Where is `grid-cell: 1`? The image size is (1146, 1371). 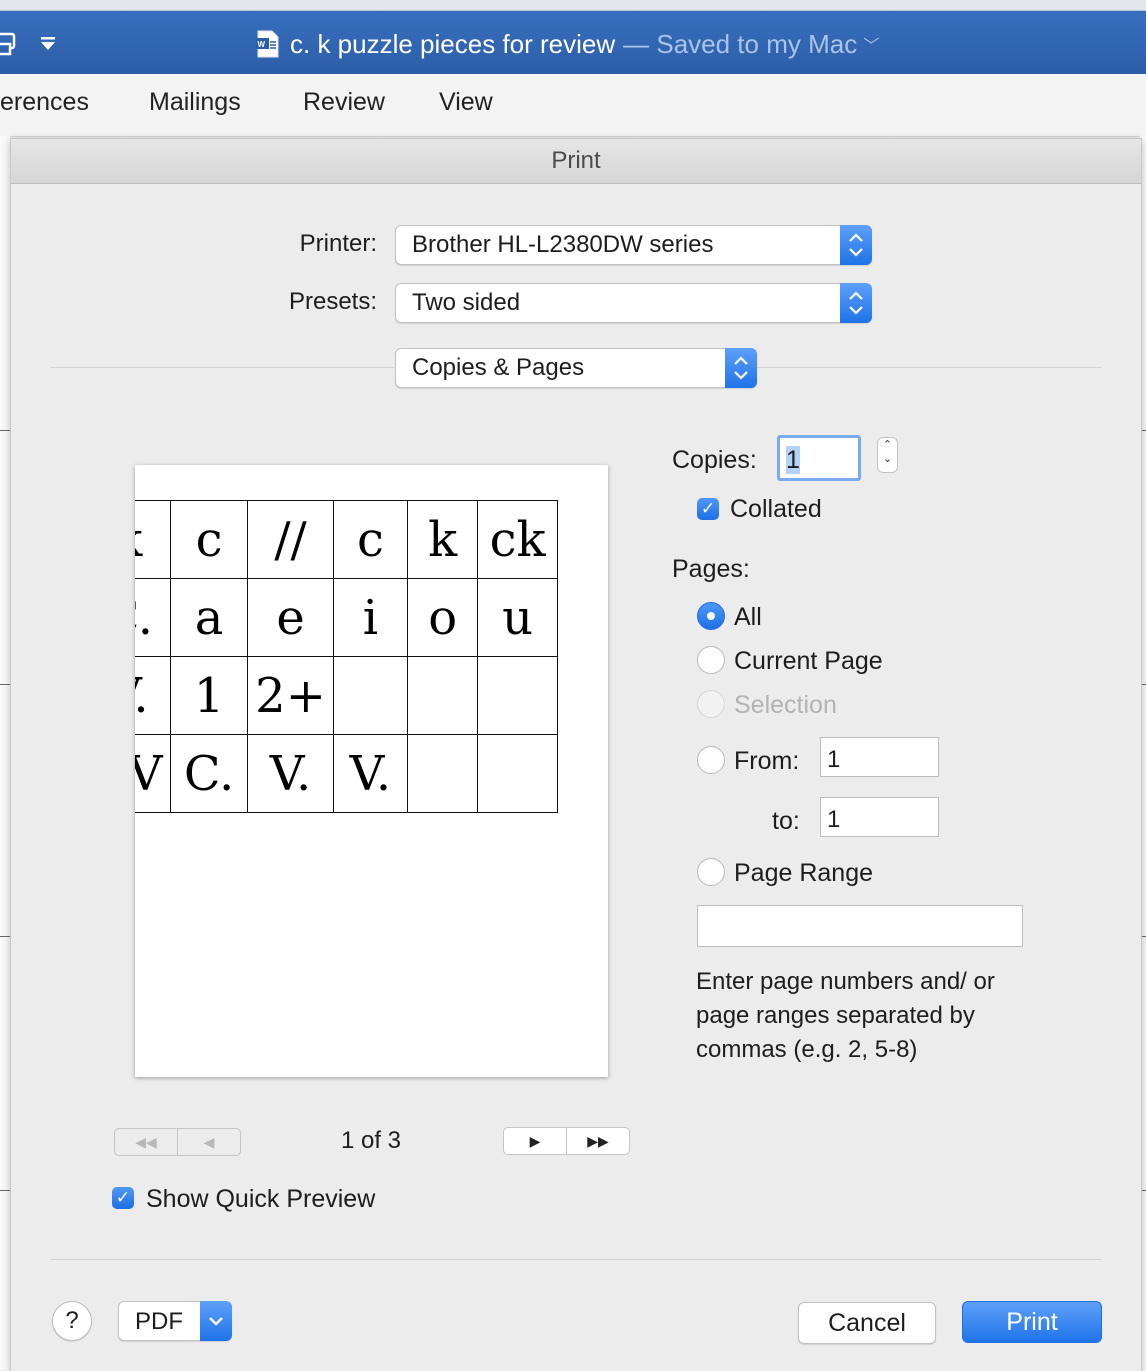
grid-cell: 1 is located at coordinates (209, 695).